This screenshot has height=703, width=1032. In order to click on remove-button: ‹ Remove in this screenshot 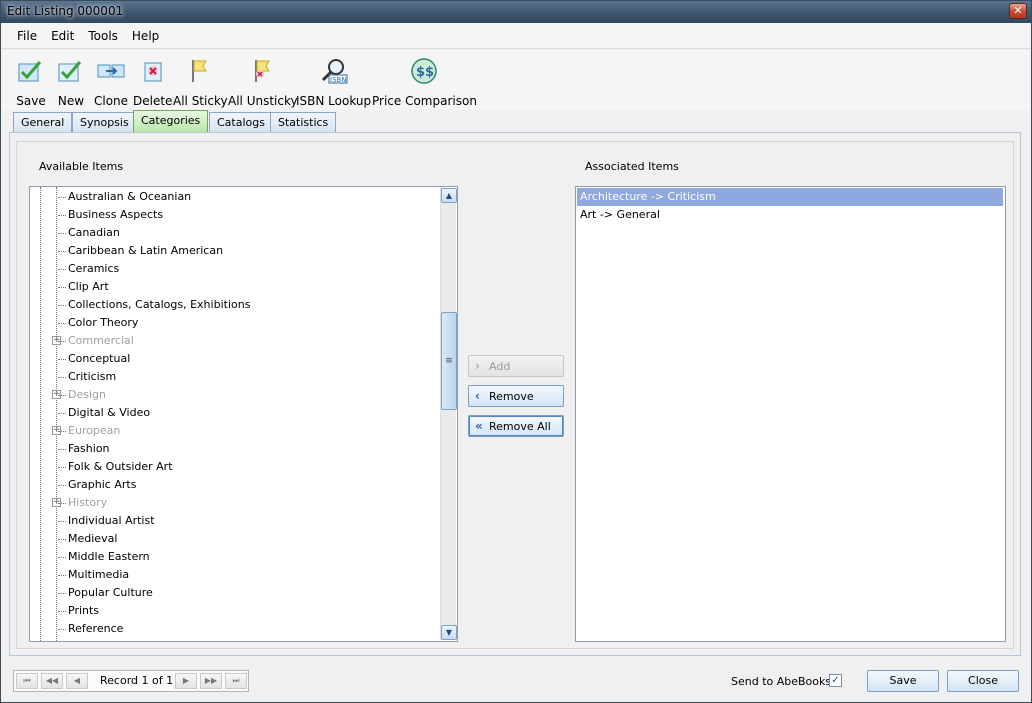, I will do `click(516, 396)`.